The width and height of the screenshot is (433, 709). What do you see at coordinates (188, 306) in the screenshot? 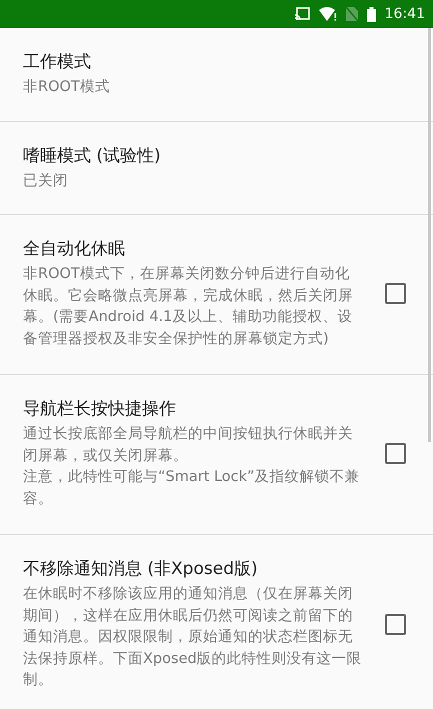
I see `setting-description: 非ROOT模式下，在屏幕关闭数分钟后进行自动化休眠。它会略微点亮屏幕，完成休眠，然后关闭屏幕。(需要Android 4.1及以上、辅助功能授权、设备管理器授权及非安全保护性的屏幕锁定方式)` at bounding box center [188, 306].